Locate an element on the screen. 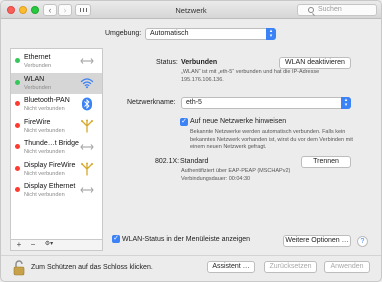  title-bar: ‹ › Netzwerk Suchen is located at coordinates (191, 10).